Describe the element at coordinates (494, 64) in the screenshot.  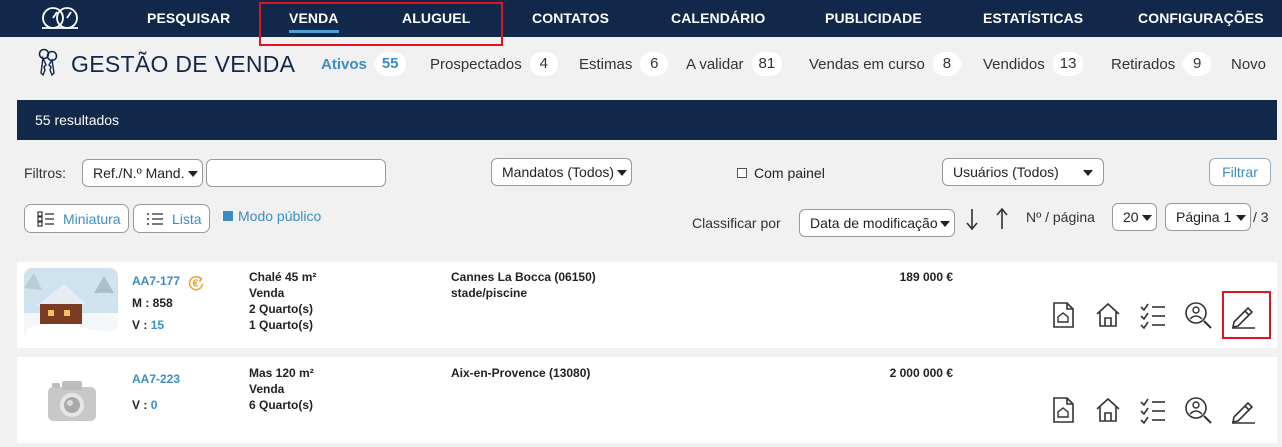
I see `tab-prospectados: Prospectados 4` at that location.